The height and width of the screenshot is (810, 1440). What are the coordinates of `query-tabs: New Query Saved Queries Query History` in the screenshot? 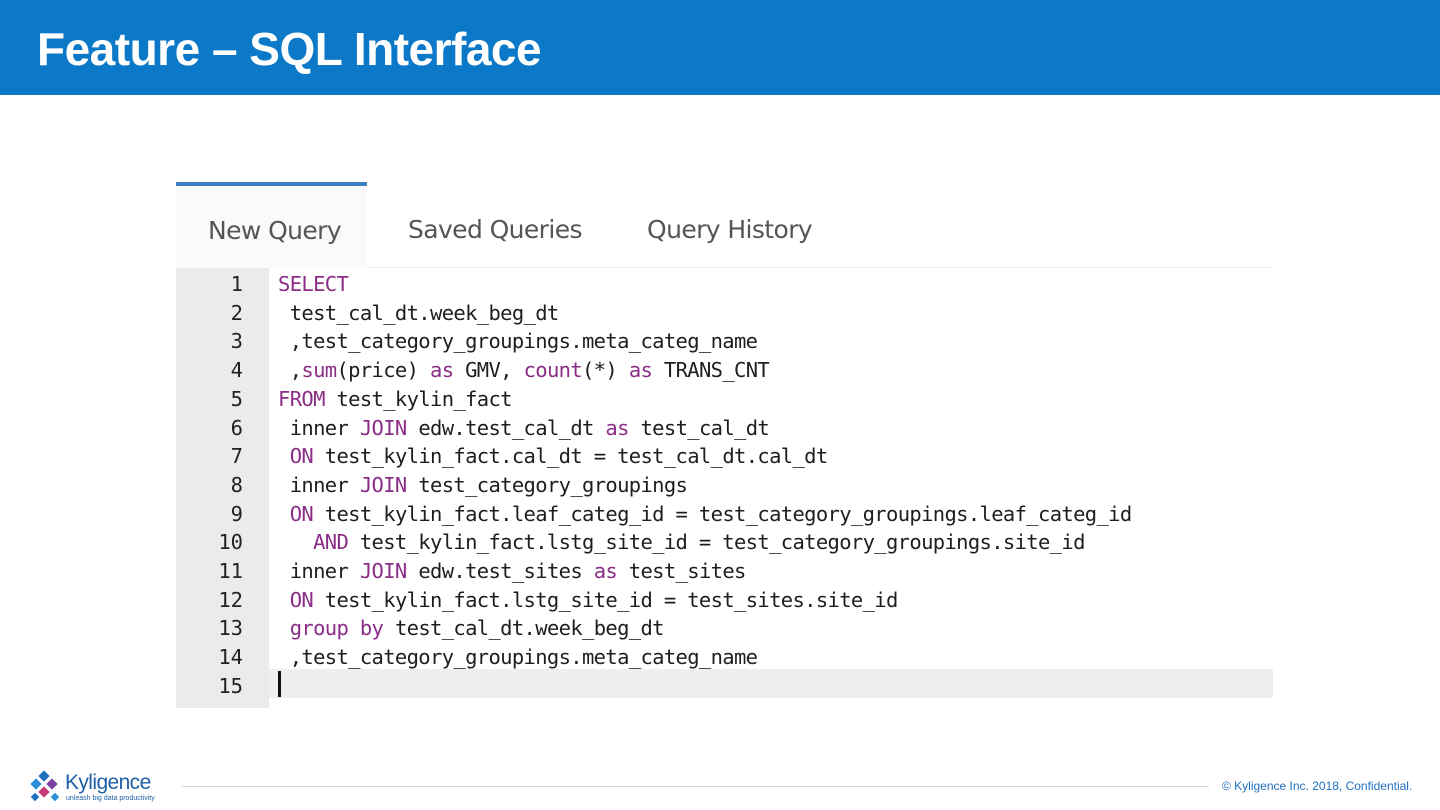 It's located at (724, 225).